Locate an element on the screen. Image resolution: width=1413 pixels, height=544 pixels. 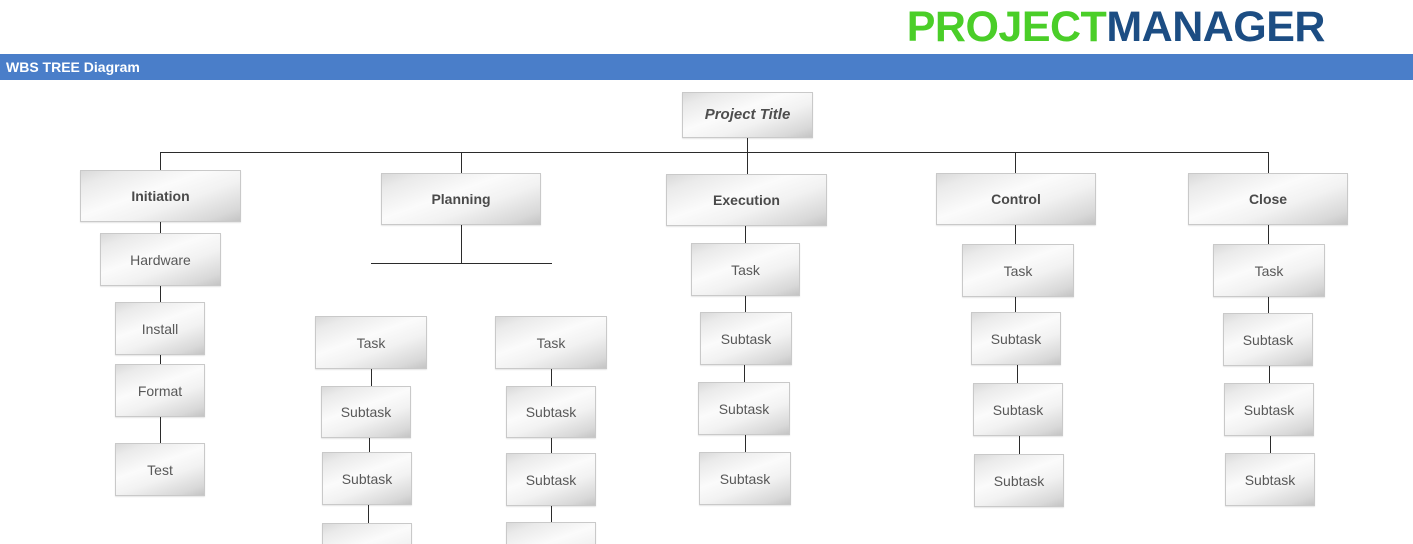
node-initiation-hardware: Hardware is located at coordinates (160, 259).